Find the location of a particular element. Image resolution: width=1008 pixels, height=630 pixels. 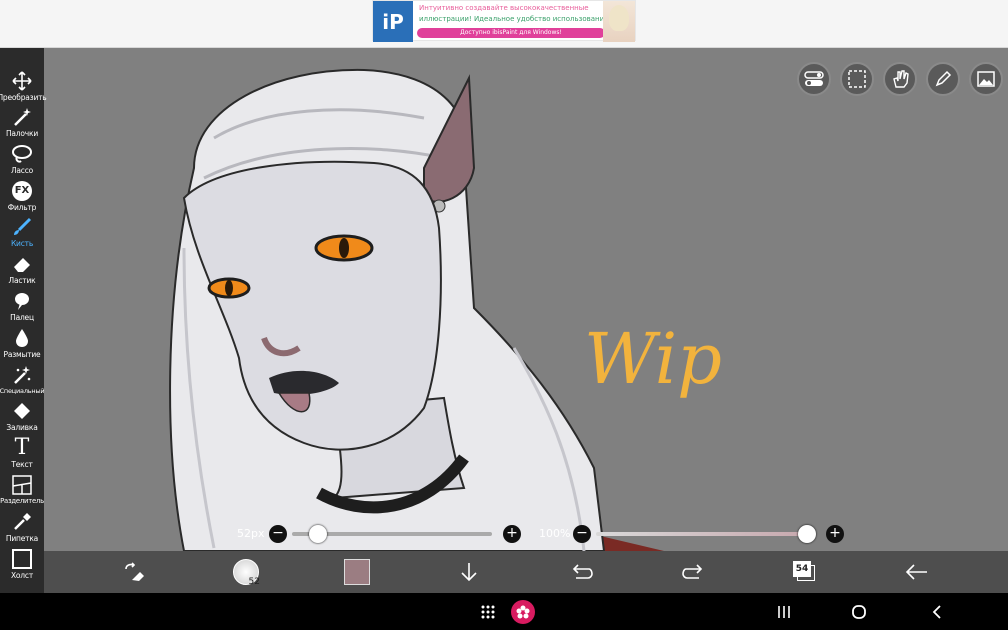

flower-app-icon is located at coordinates (523, 612).